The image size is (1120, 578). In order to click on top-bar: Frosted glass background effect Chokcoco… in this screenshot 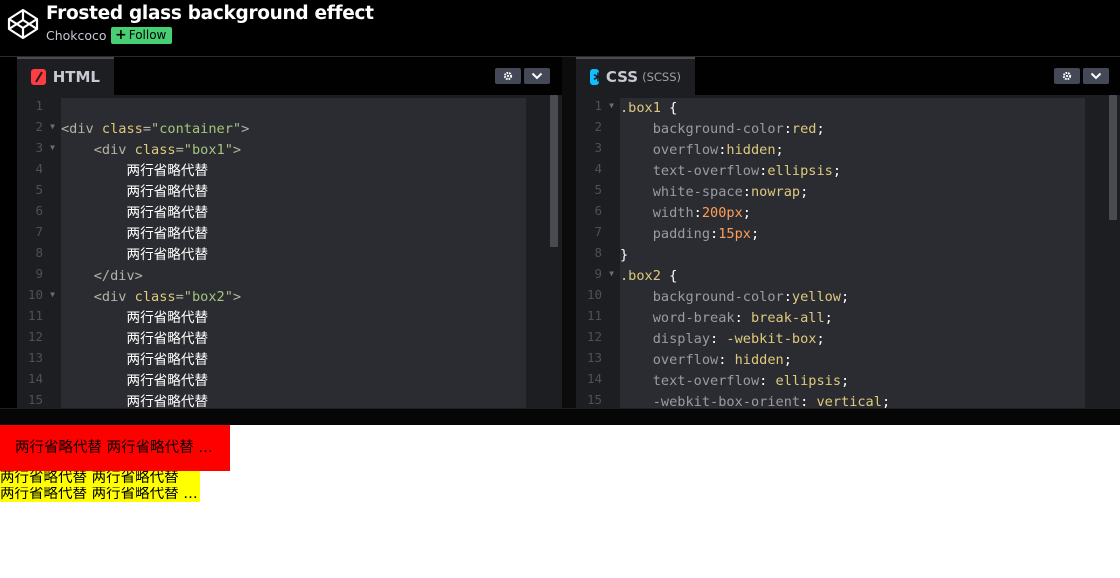, I will do `click(560, 28)`.